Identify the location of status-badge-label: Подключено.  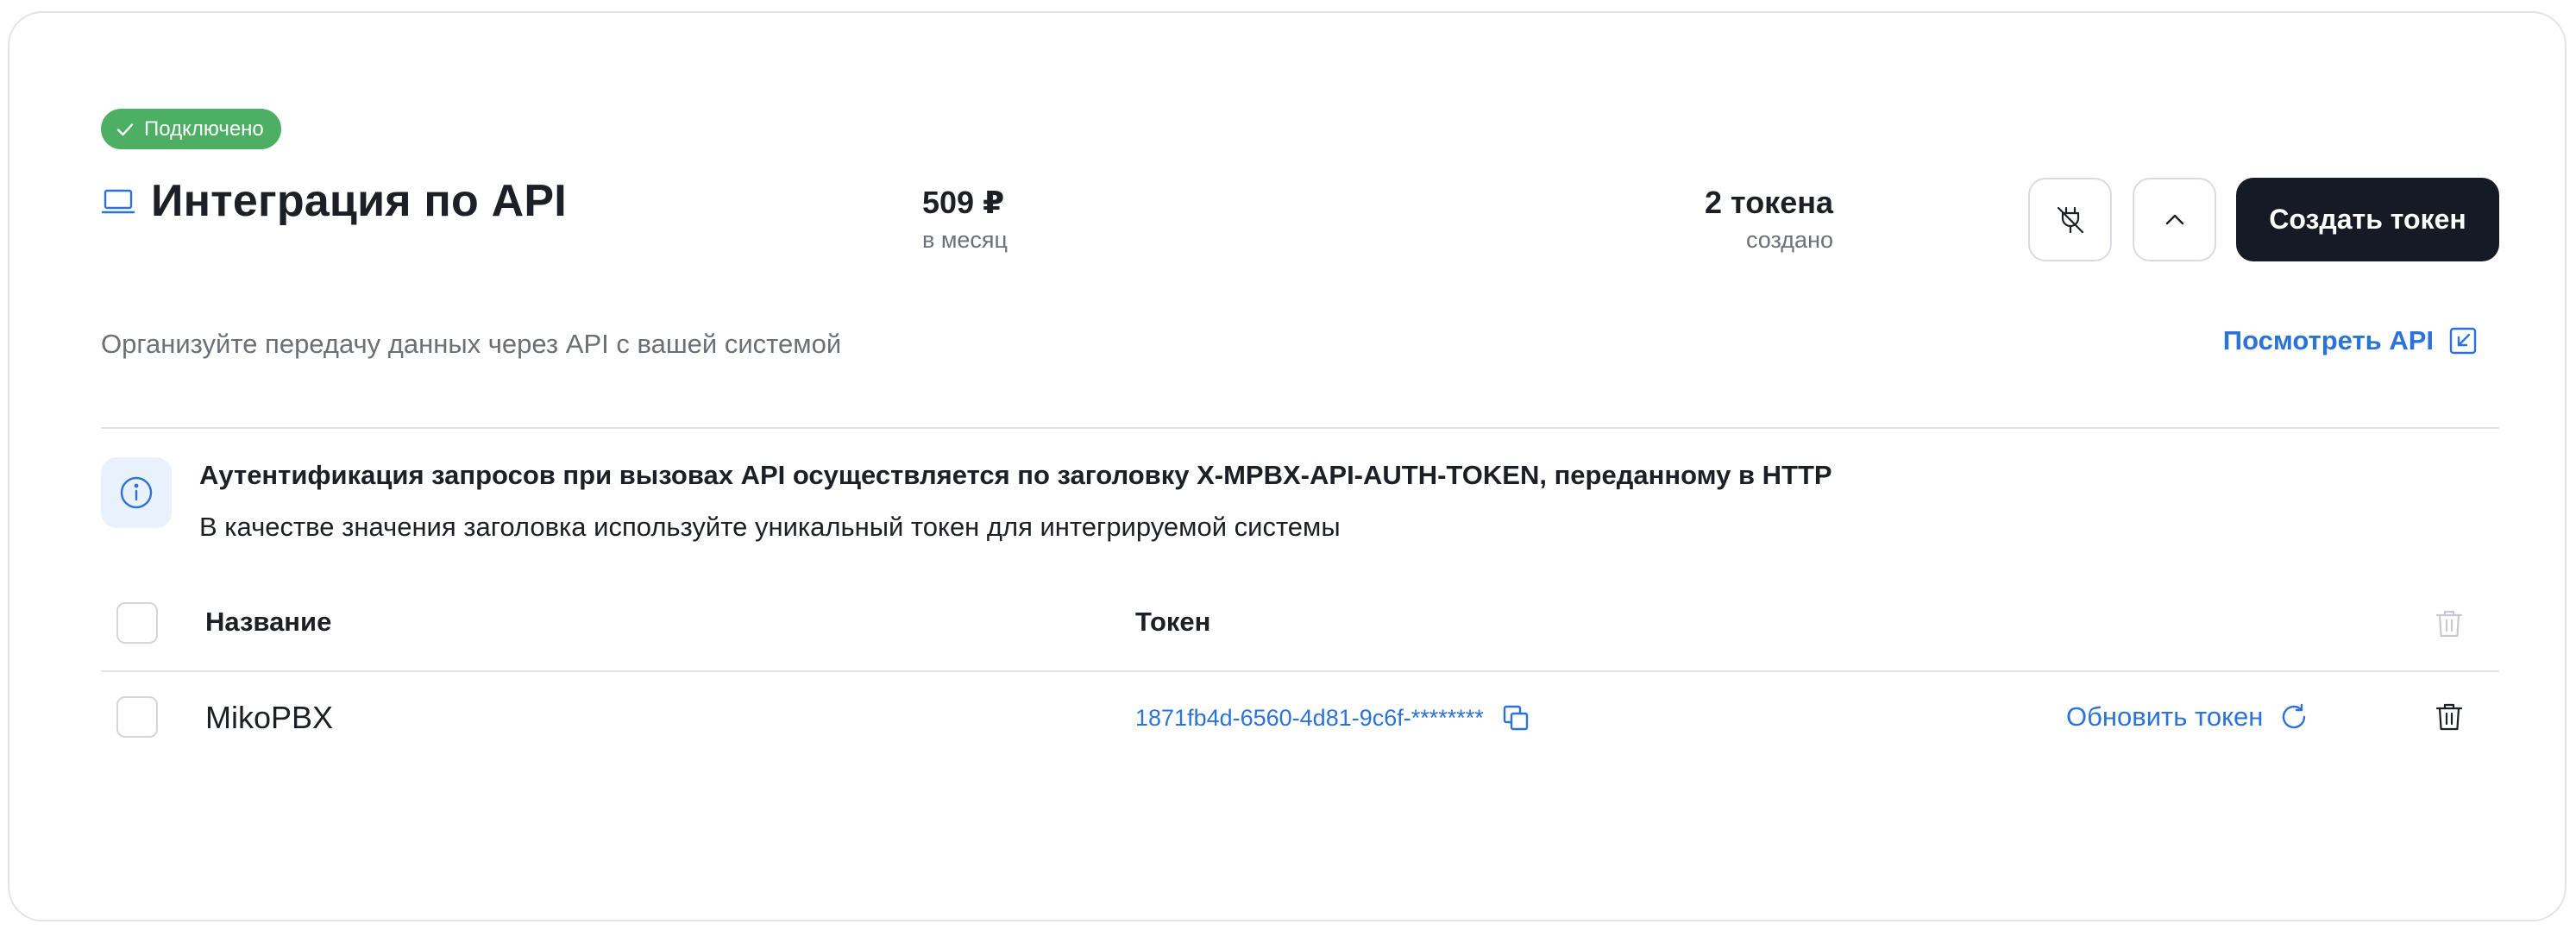
(204, 128).